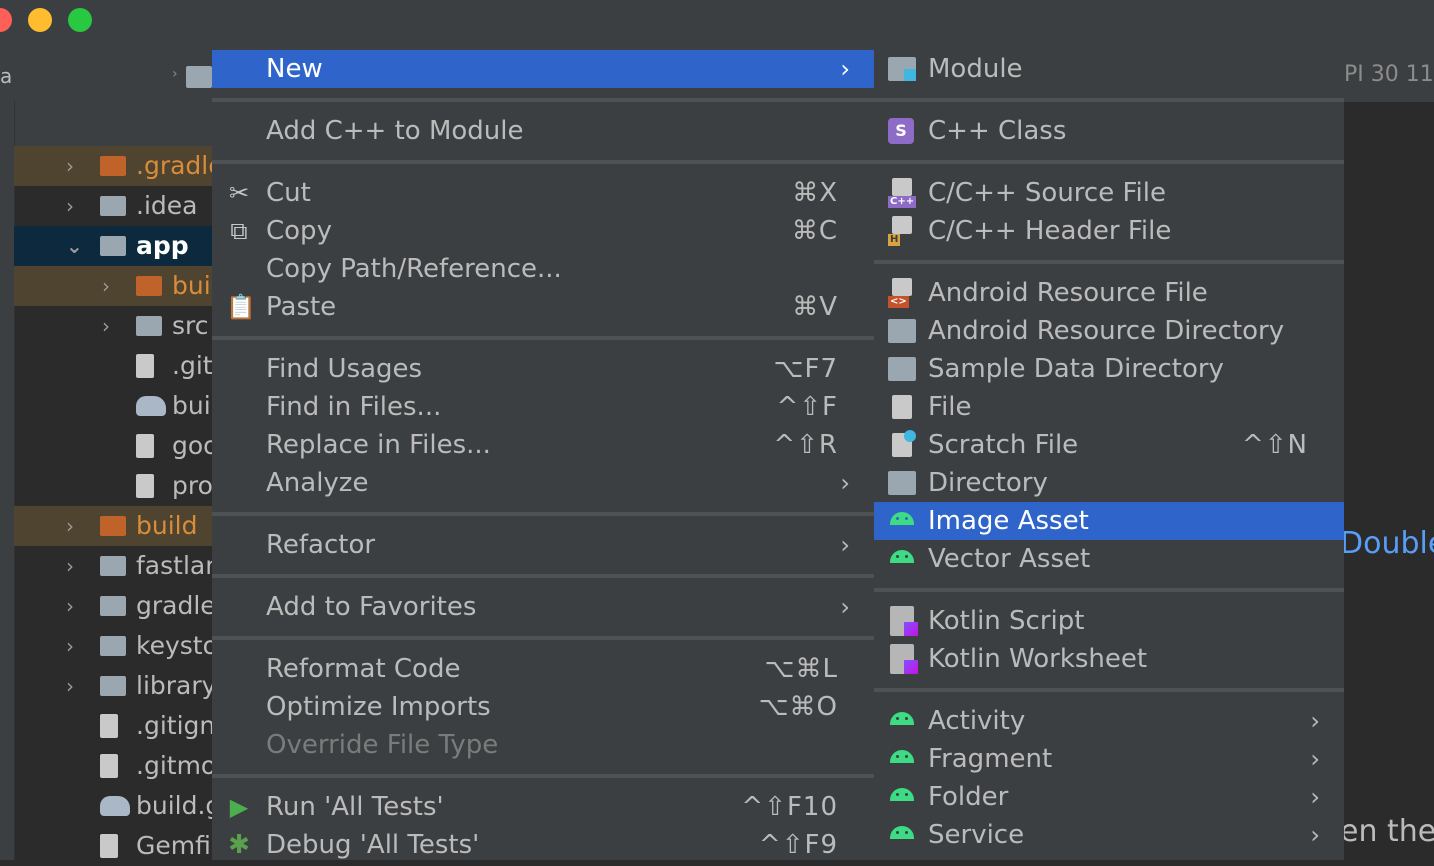 Image resolution: width=1434 pixels, height=866 pixels. What do you see at coordinates (371, 607) in the screenshot?
I see `menu-item-label: Add to Favorites` at bounding box center [371, 607].